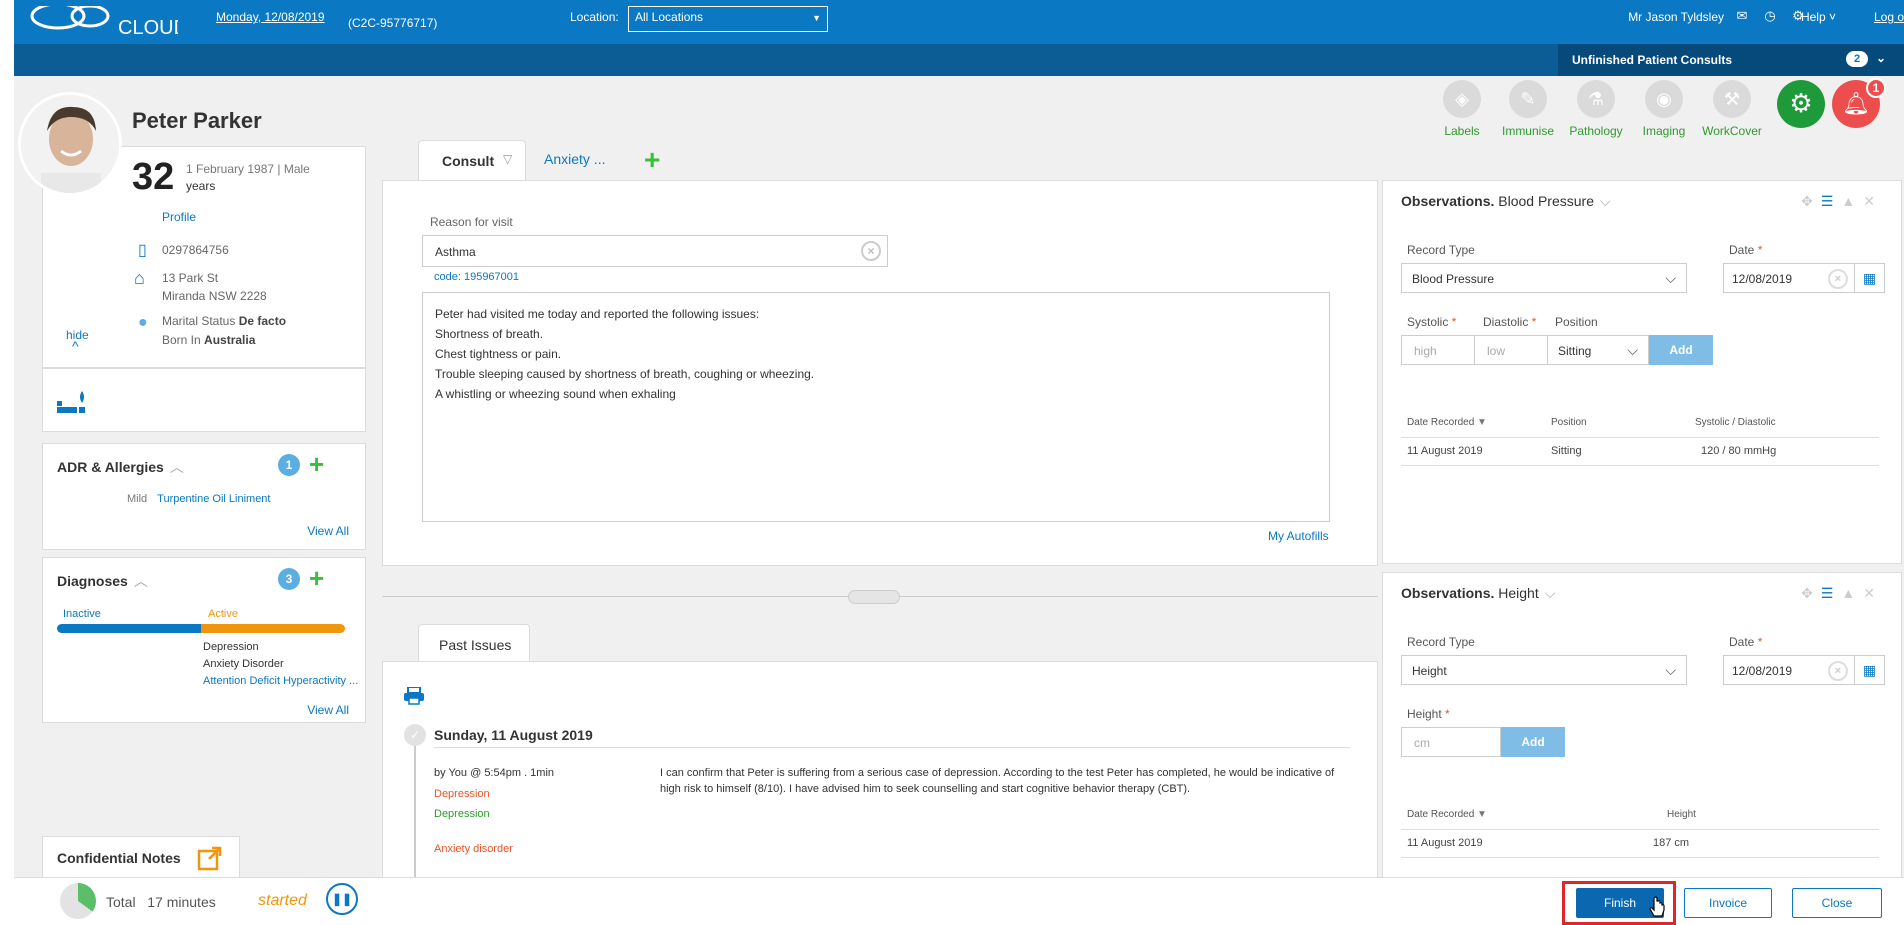 The height and width of the screenshot is (925, 1904). Describe the element at coordinates (1511, 350) in the screenshot. I see `diastolic-input: low` at that location.